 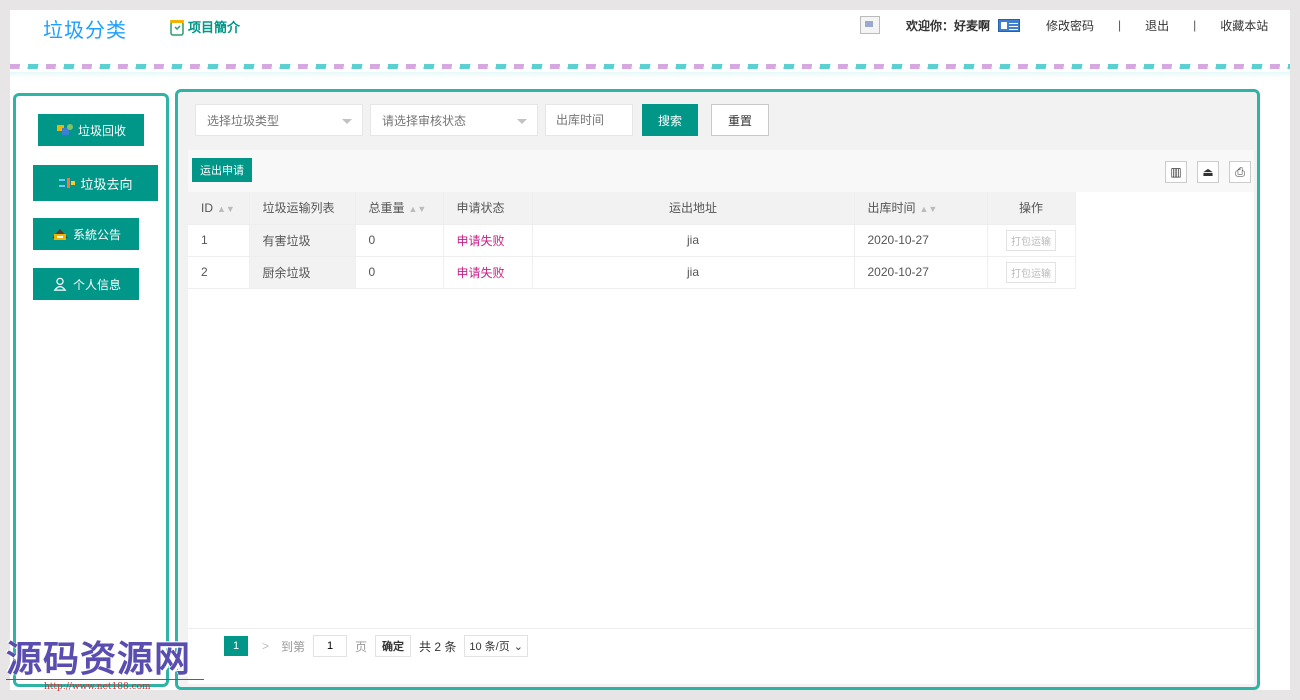 I want to click on chevron-down-icon: ⌄, so click(x=518, y=646).